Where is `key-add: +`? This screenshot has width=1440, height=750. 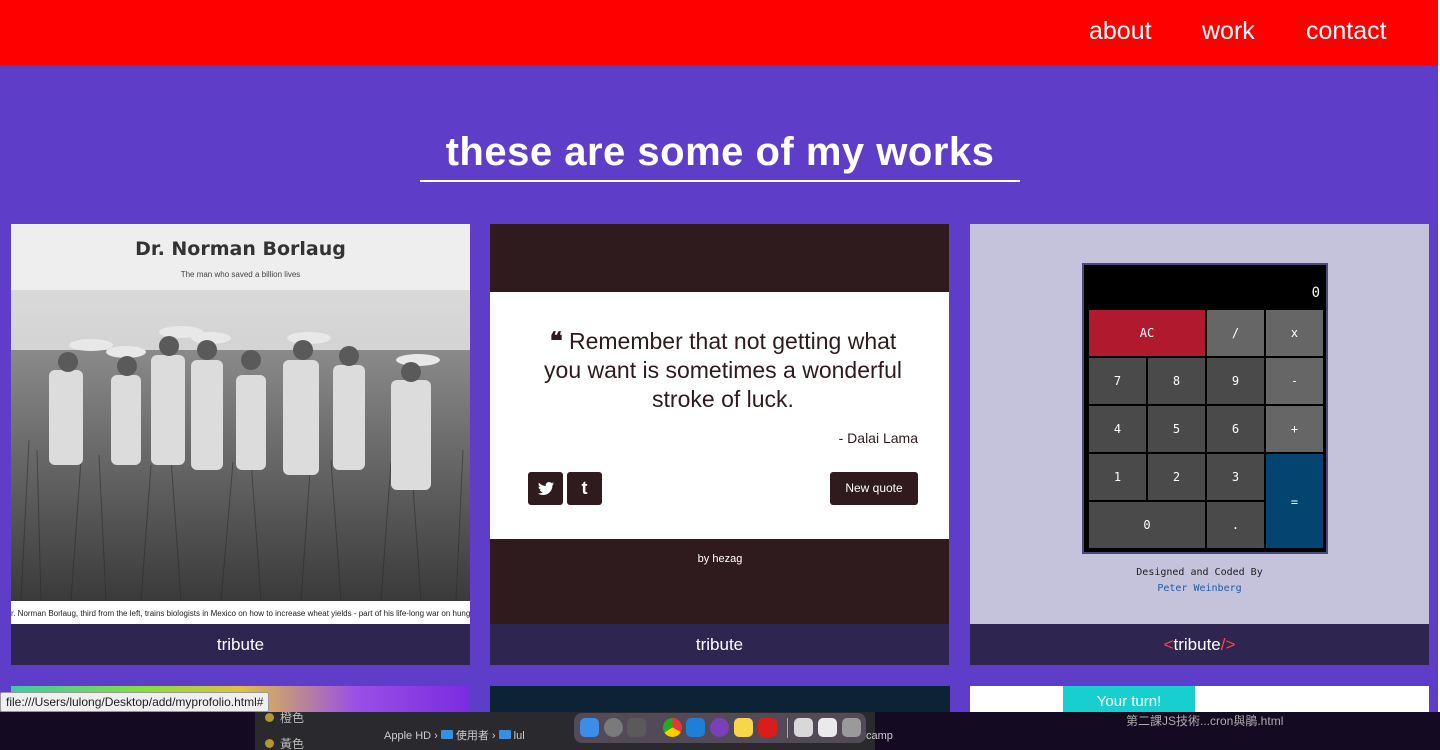
key-add: + is located at coordinates (1294, 429).